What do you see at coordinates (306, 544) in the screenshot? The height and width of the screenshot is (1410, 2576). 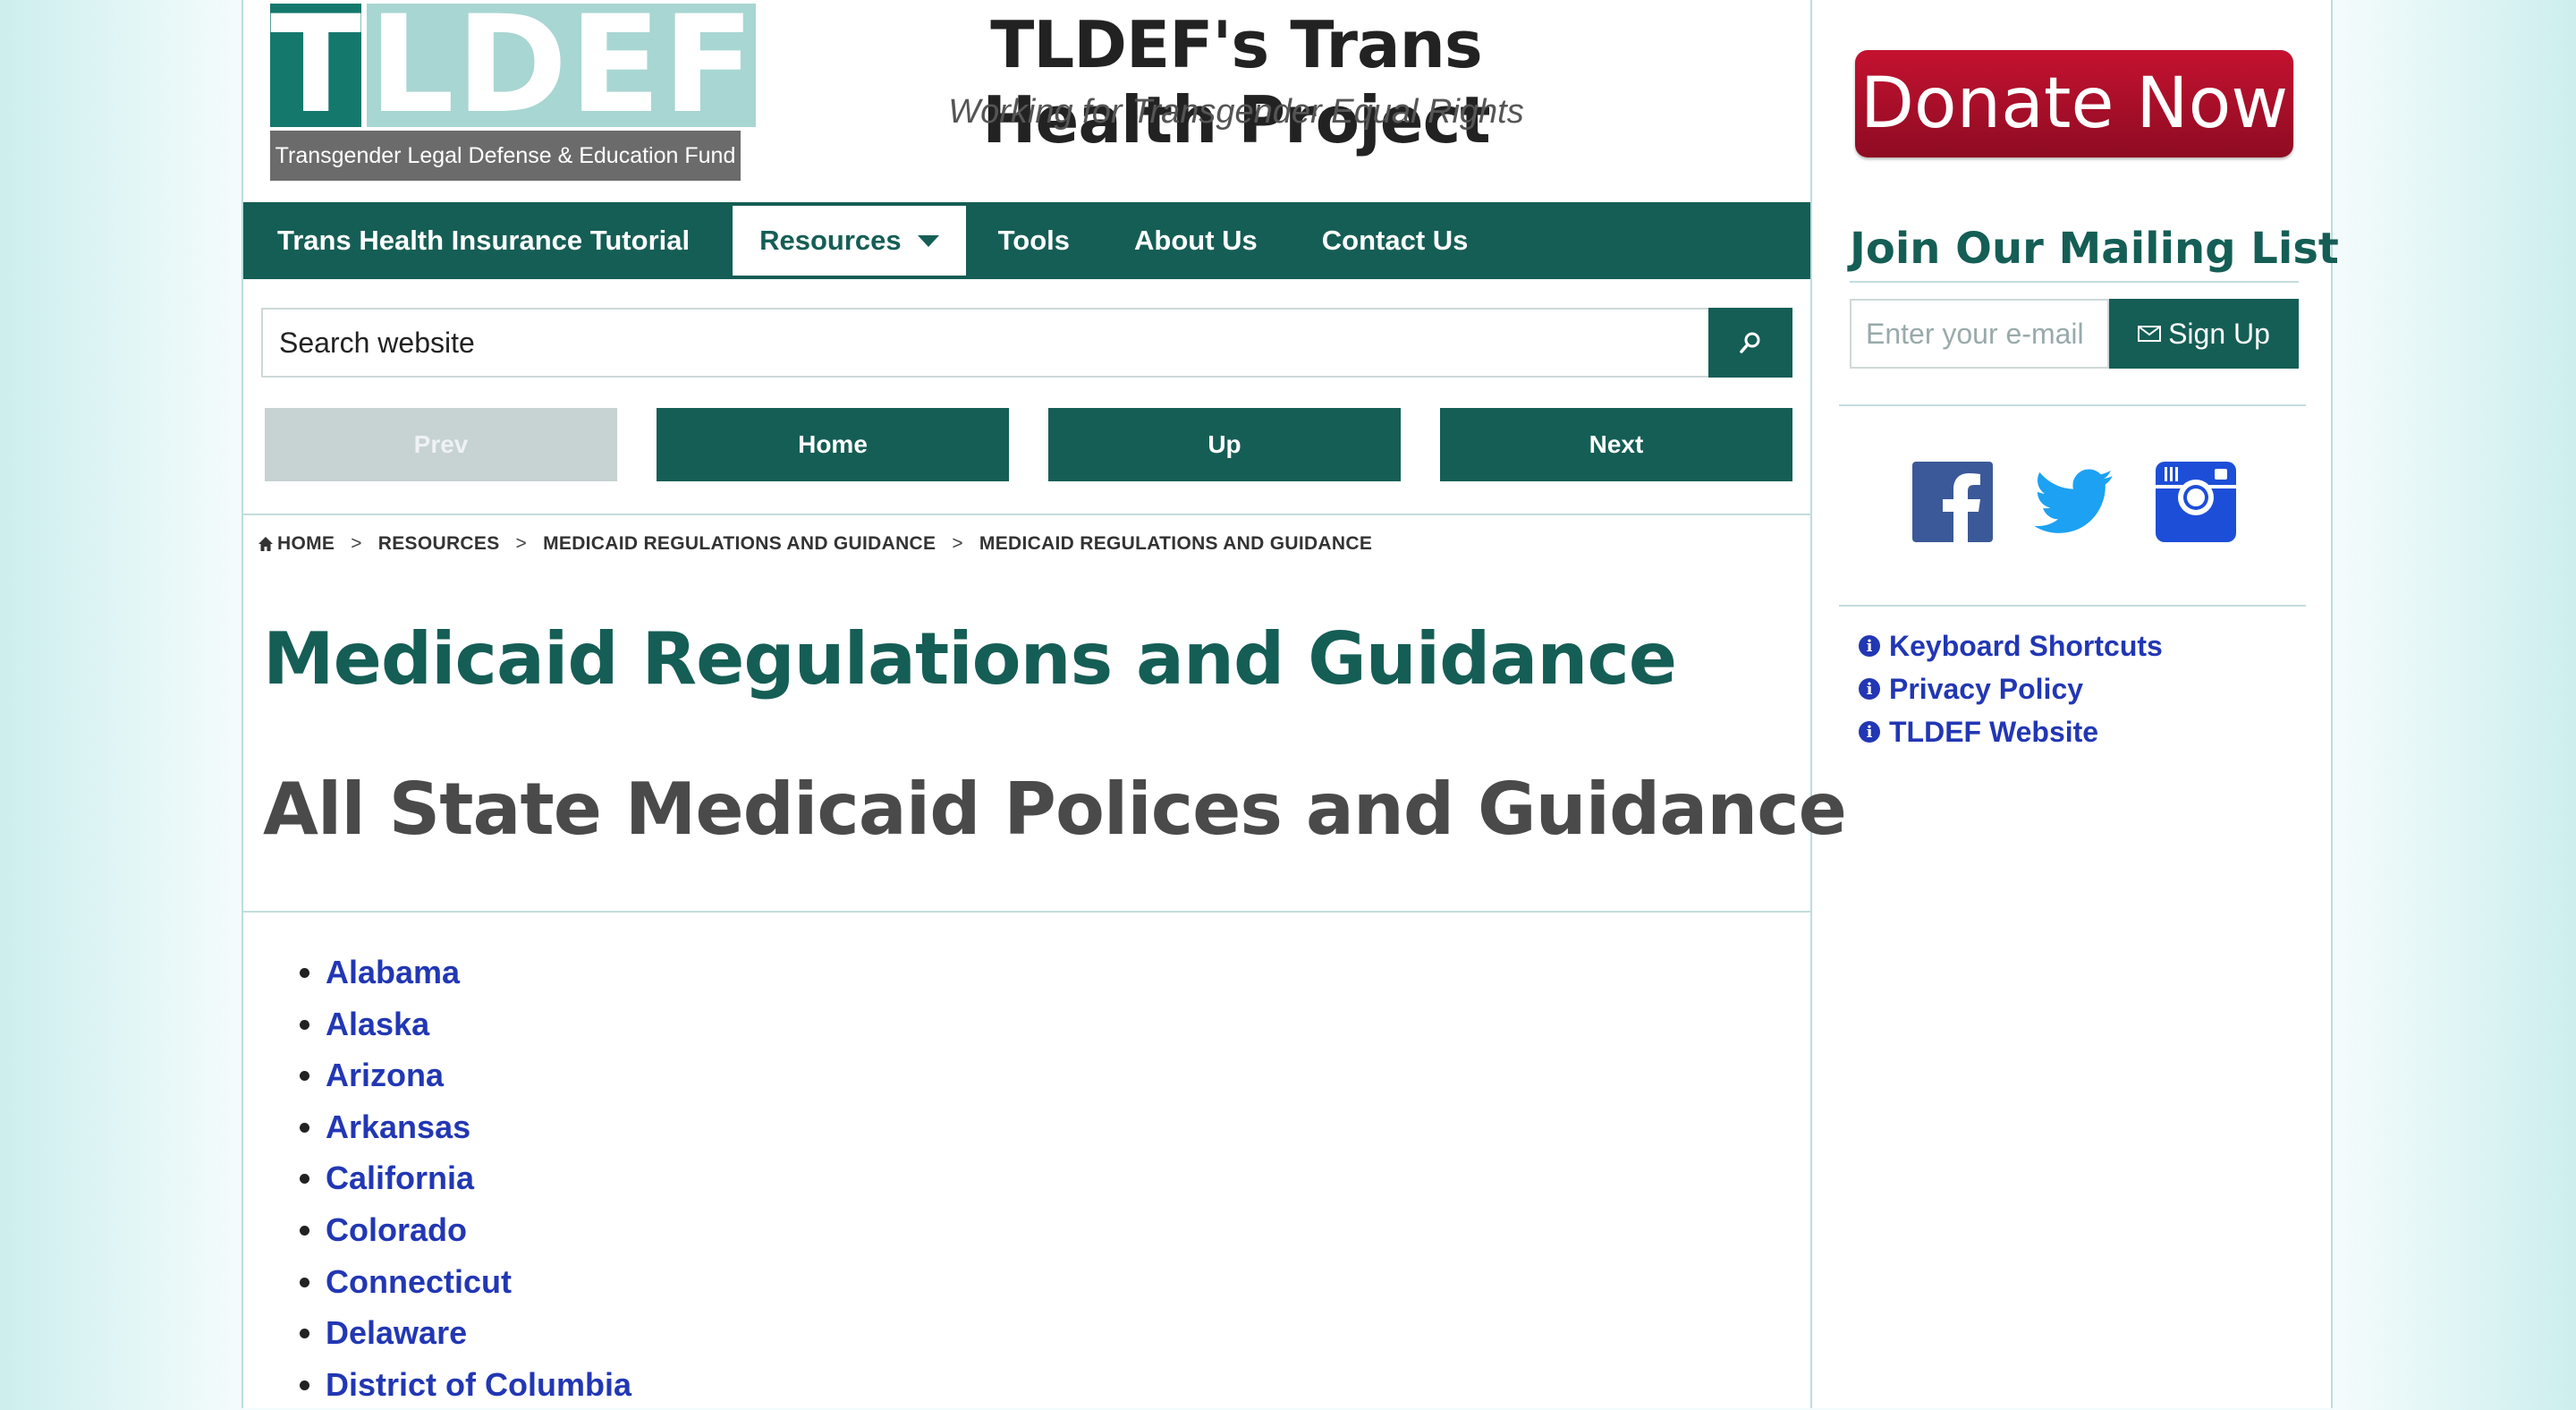 I see `breadcrumb-home: HOME` at bounding box center [306, 544].